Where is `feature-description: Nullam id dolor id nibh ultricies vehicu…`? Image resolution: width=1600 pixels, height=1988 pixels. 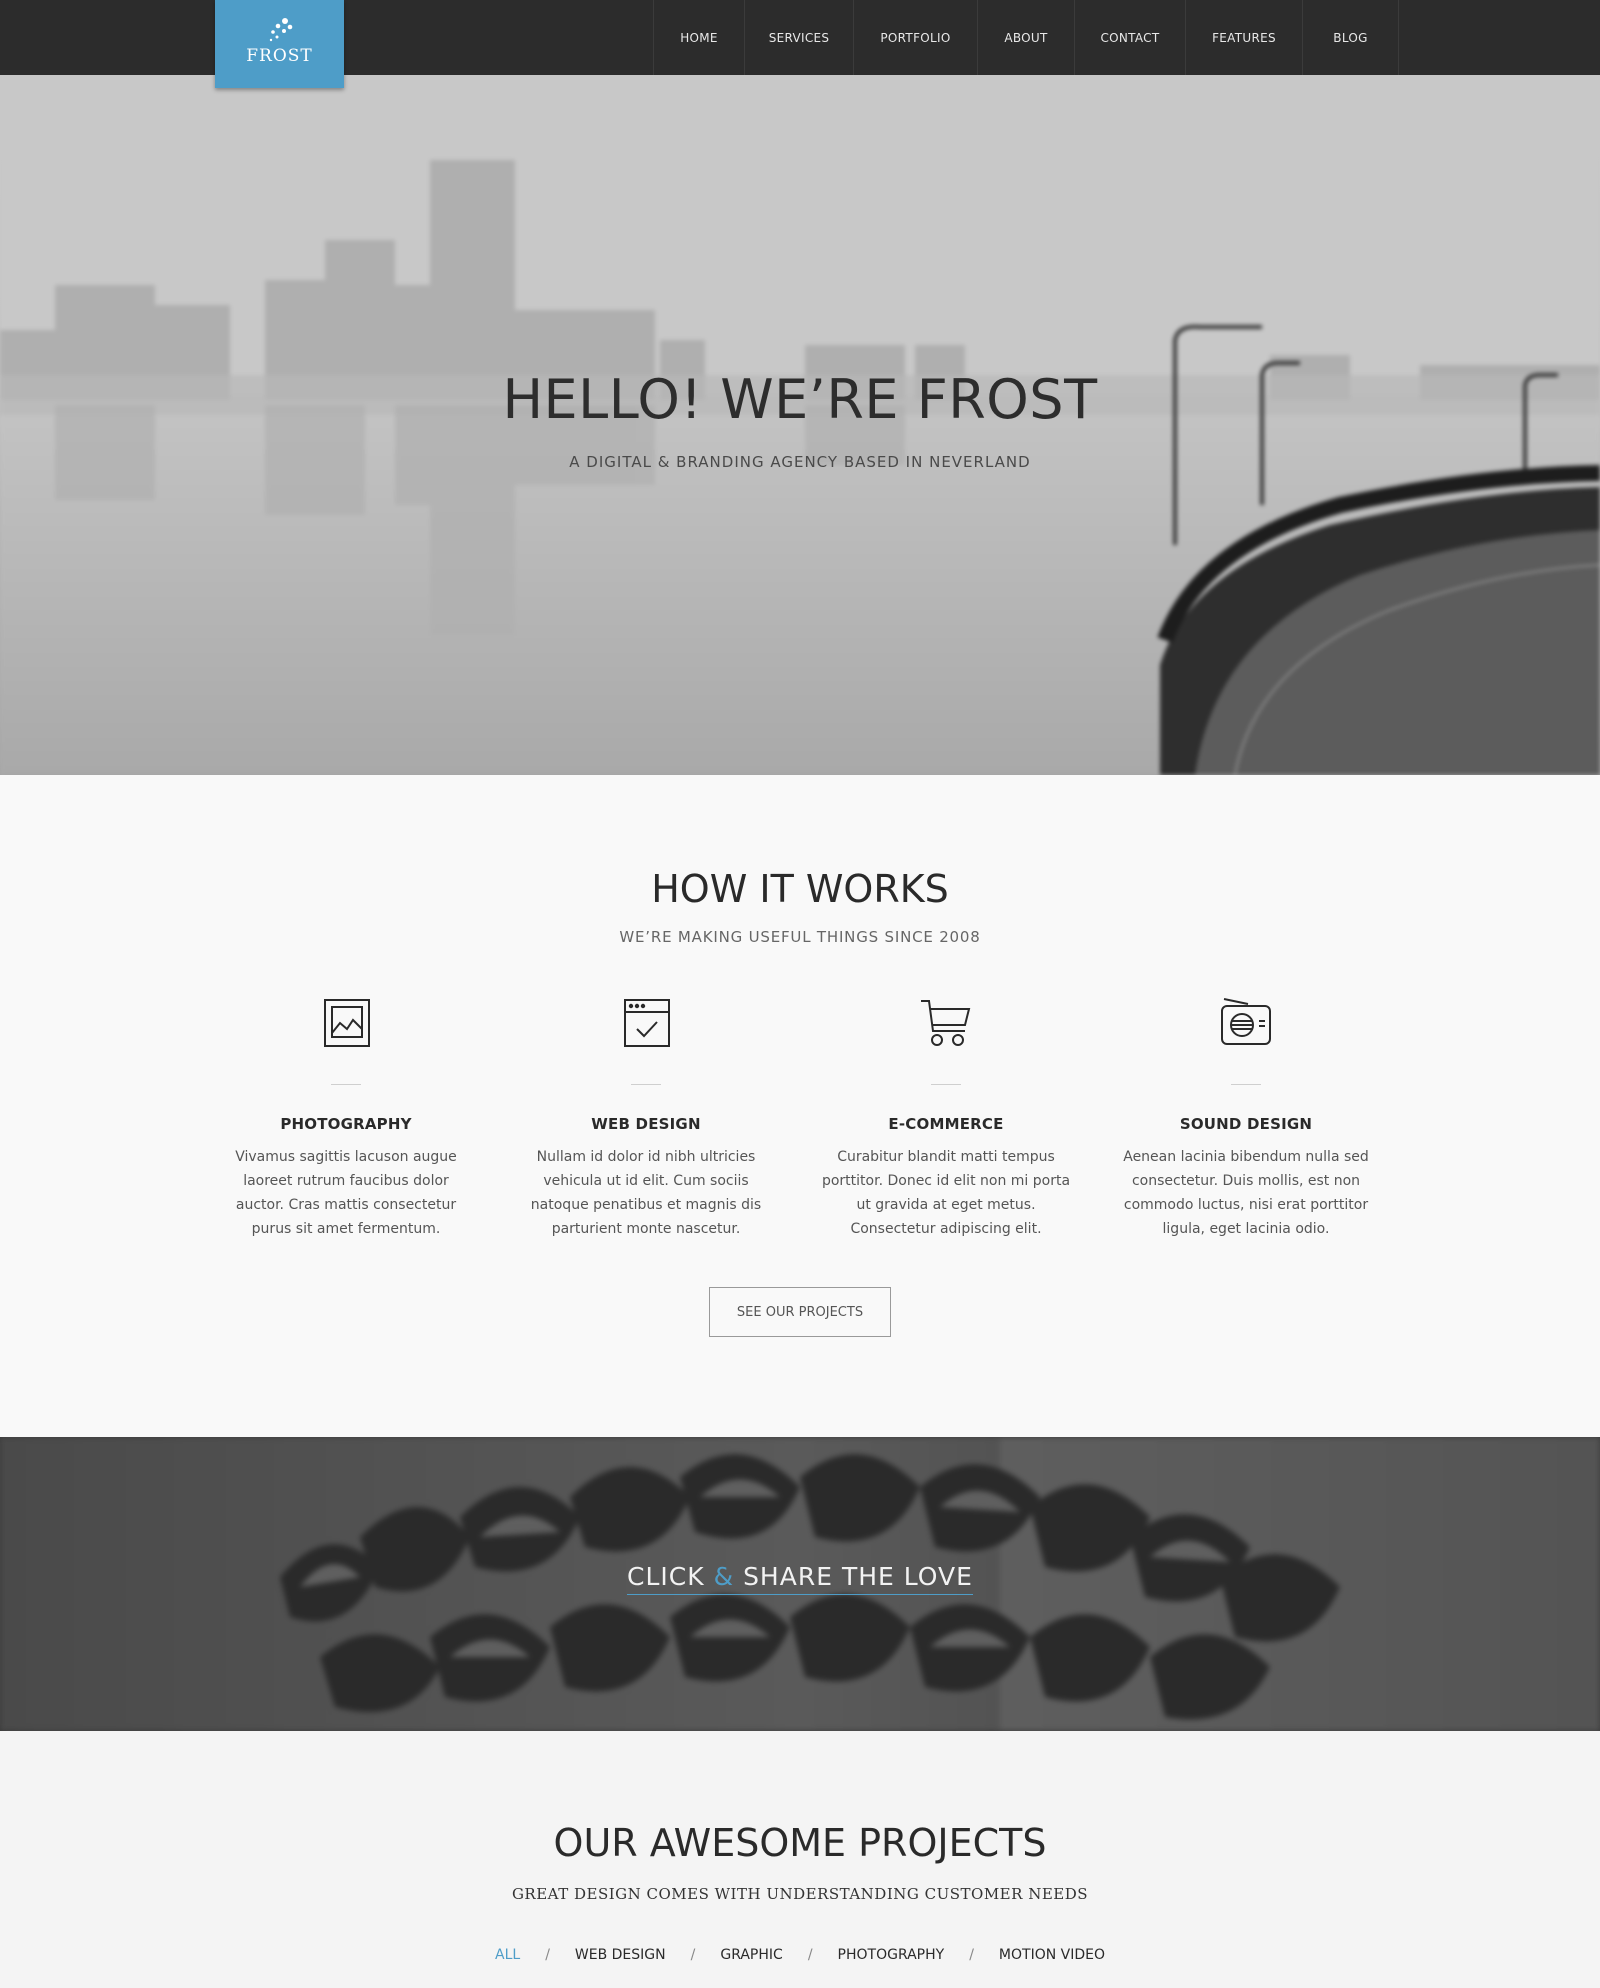
feature-description: Nullam id dolor id nibh ultricies vehicu… is located at coordinates (646, 1193).